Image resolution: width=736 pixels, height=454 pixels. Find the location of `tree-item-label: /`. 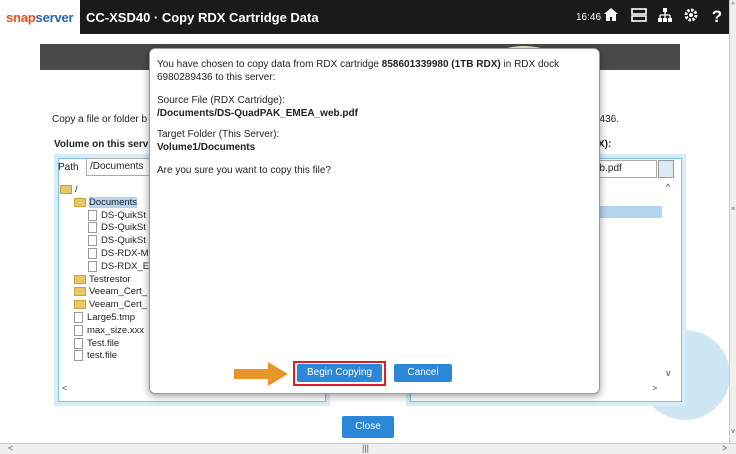

tree-item-label: / is located at coordinates (76, 189).